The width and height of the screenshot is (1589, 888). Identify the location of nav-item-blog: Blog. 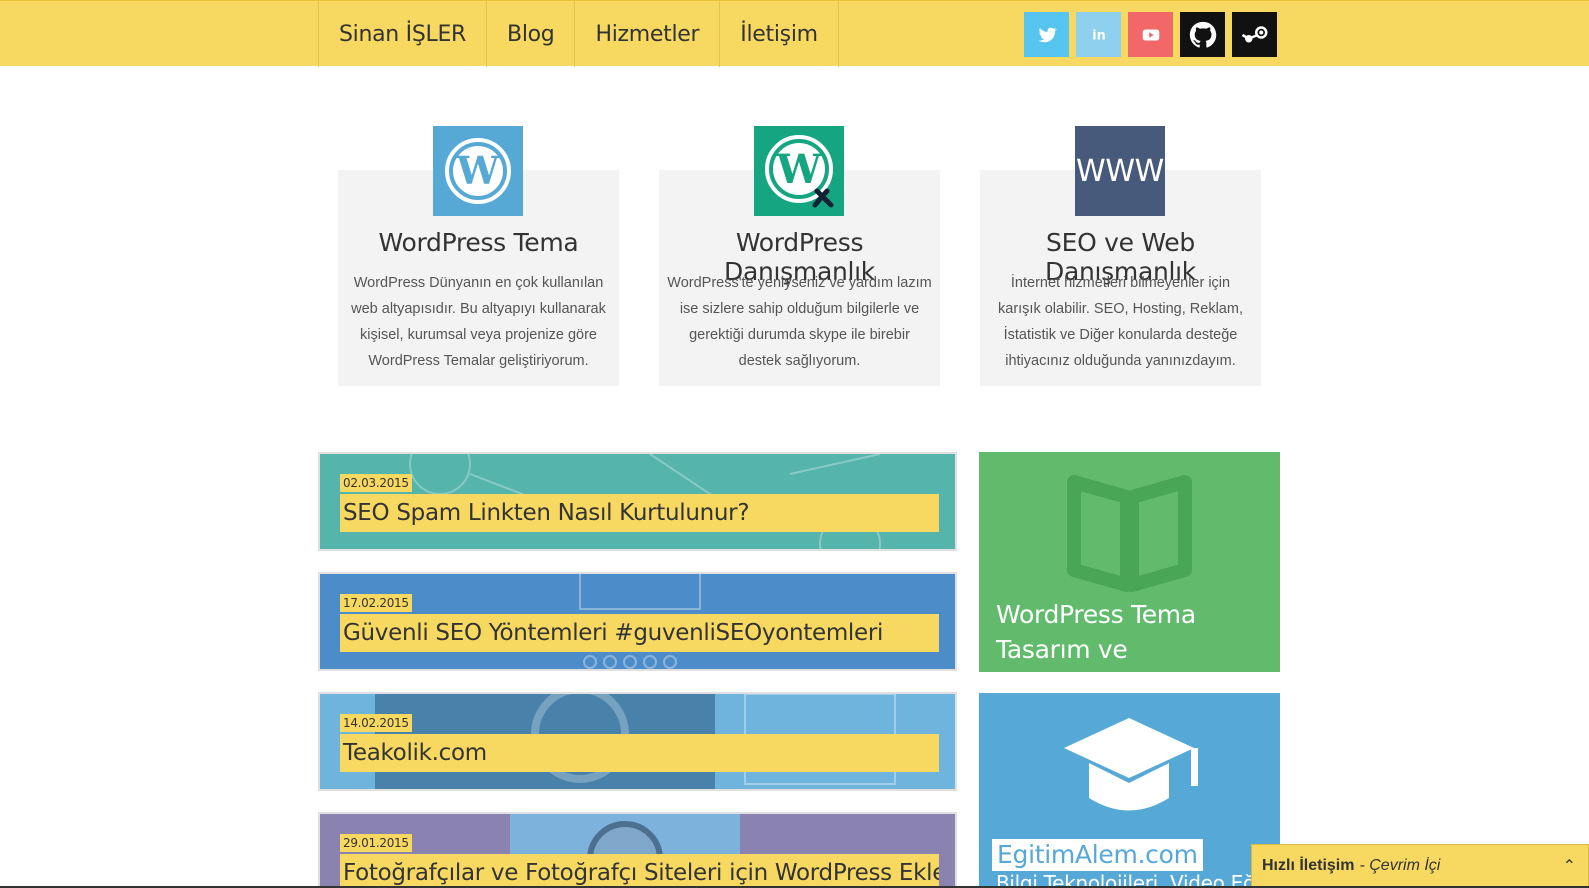
(530, 34).